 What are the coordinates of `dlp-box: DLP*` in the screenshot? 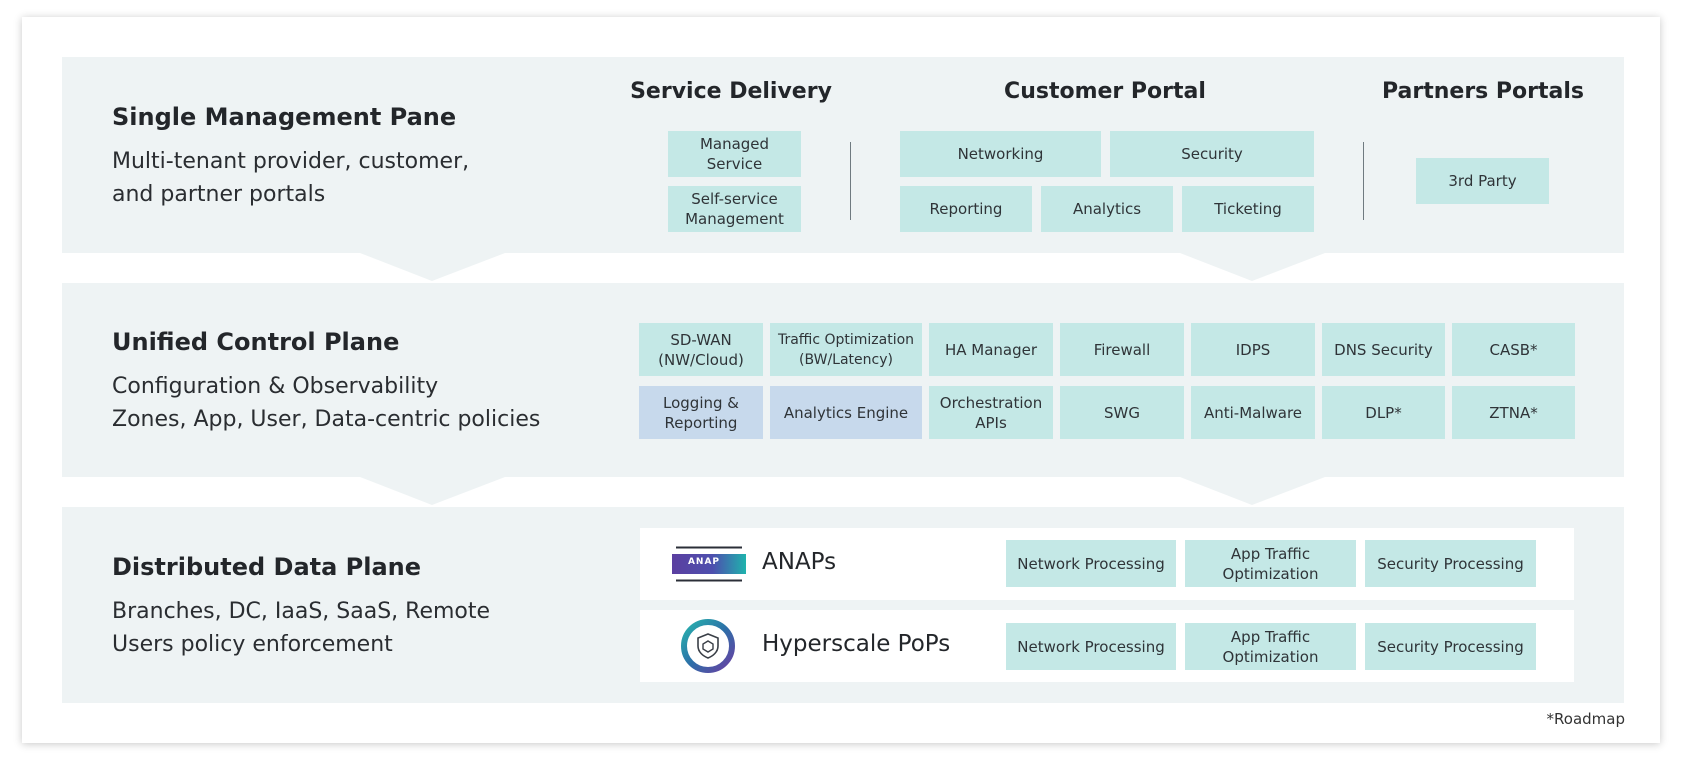 It's located at (1383, 412).